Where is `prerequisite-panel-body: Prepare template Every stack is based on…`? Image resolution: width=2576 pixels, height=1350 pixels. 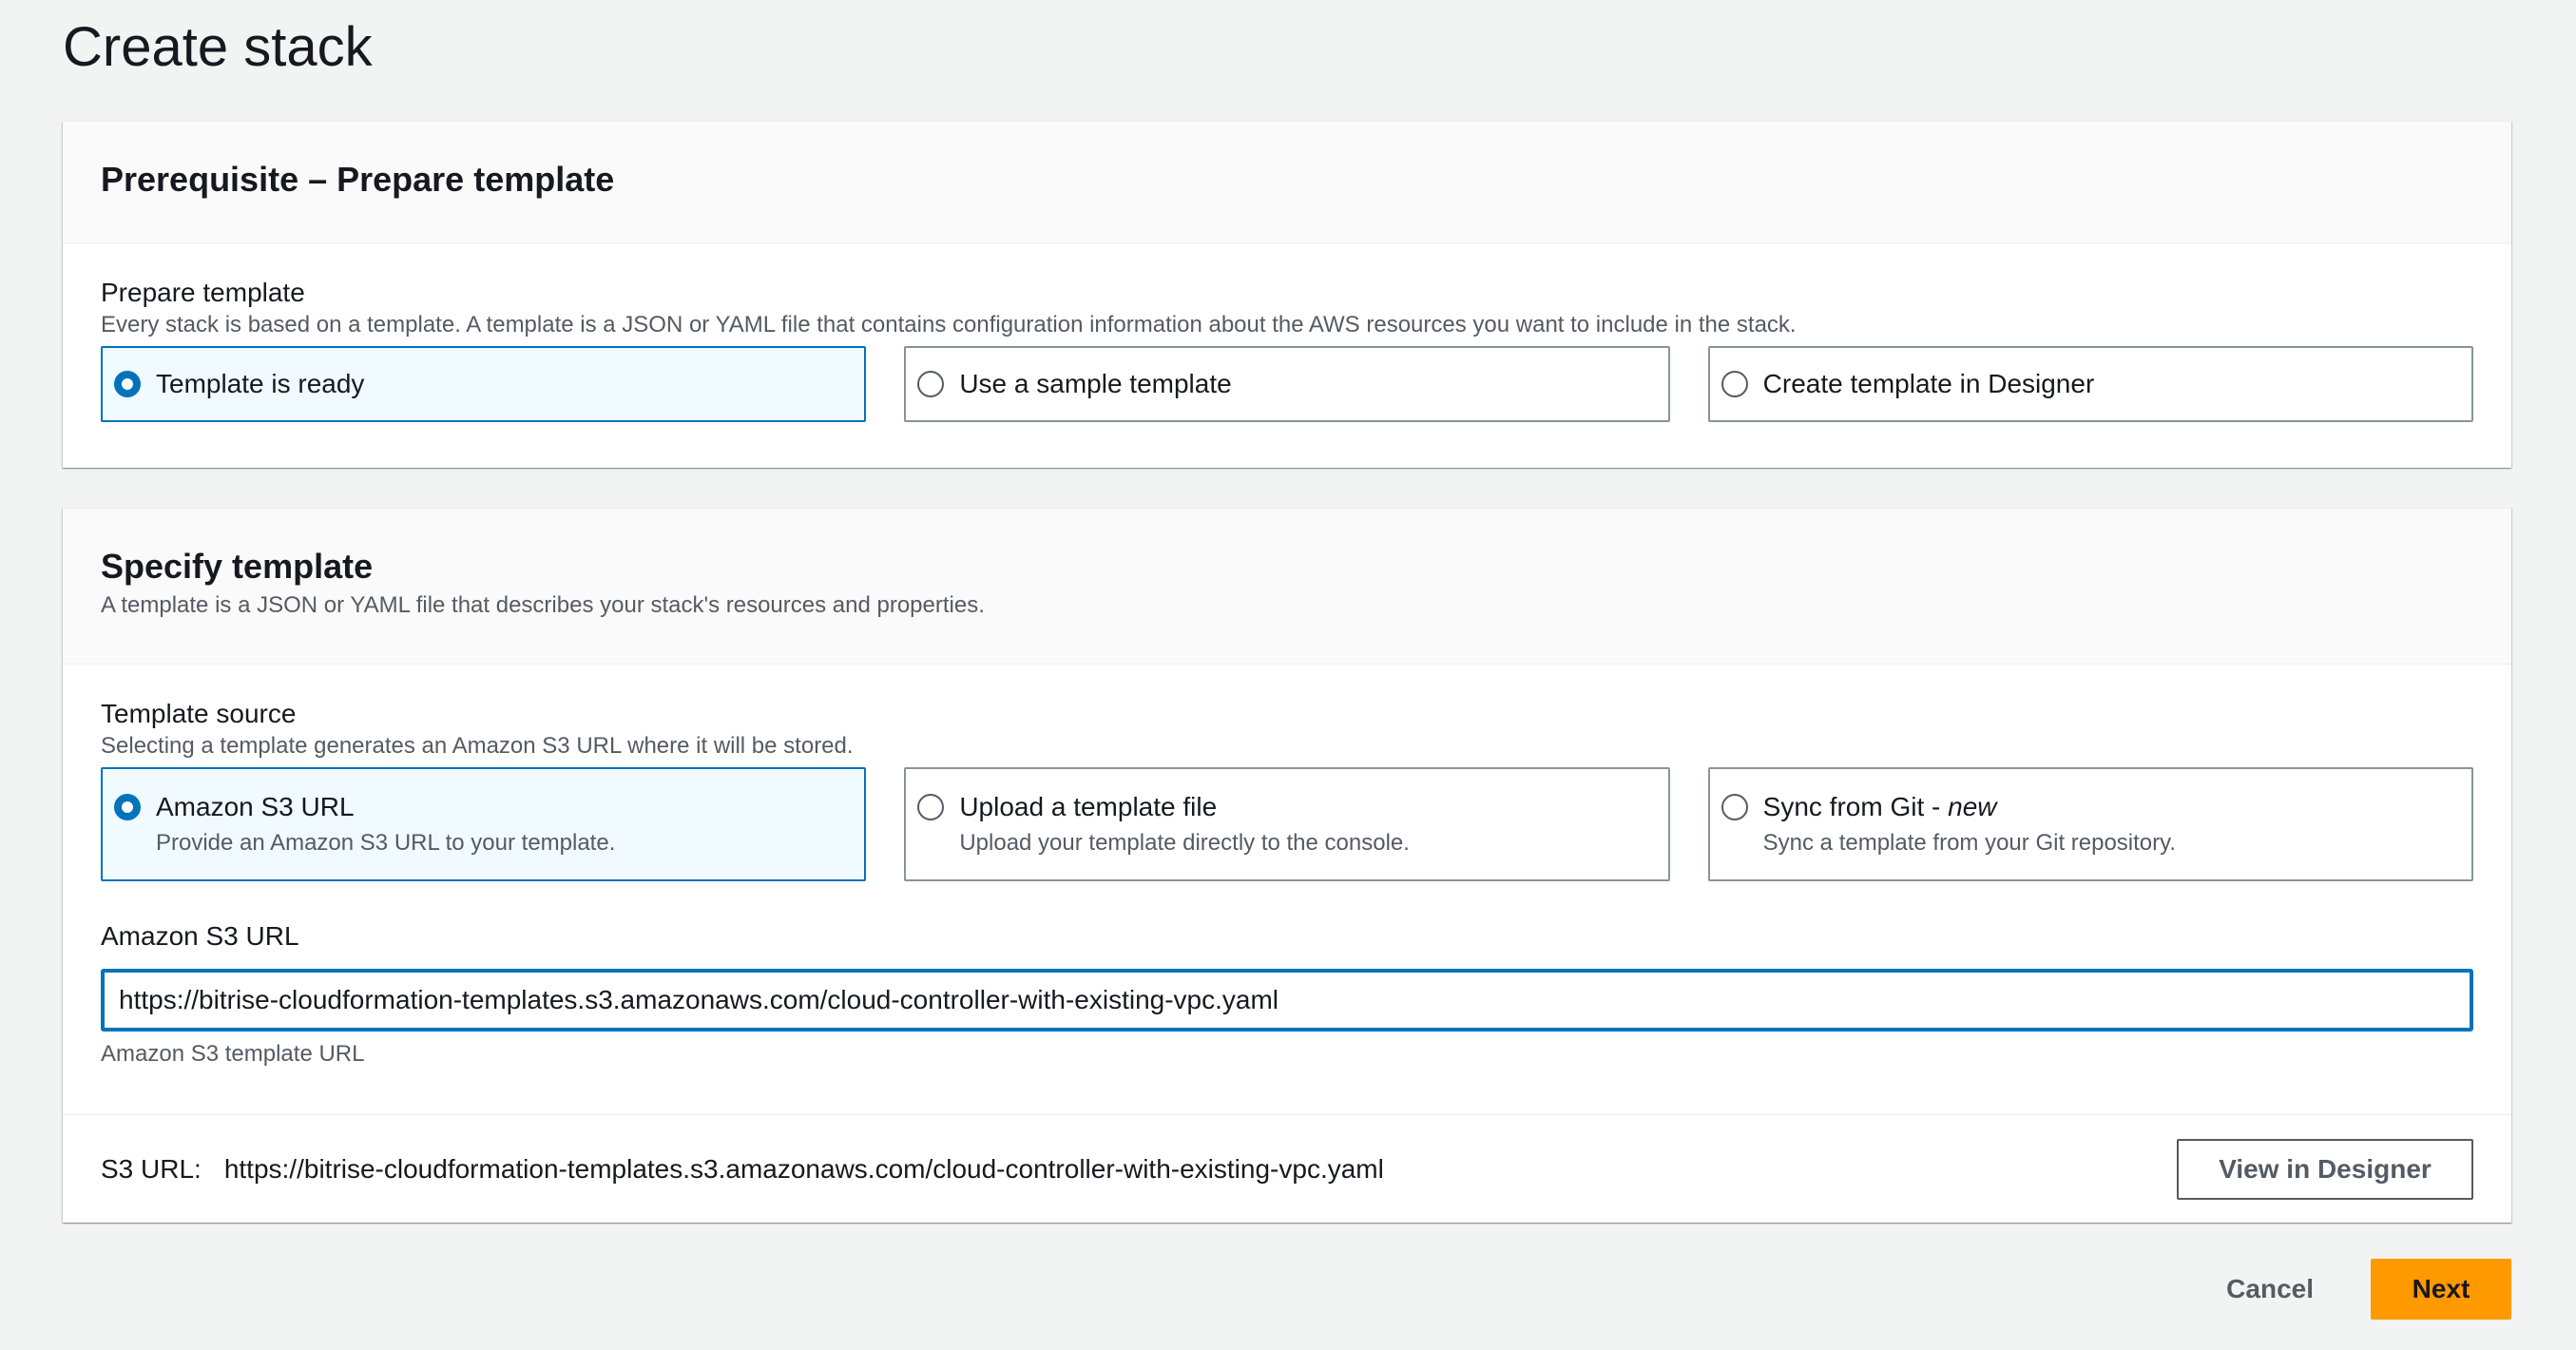
prerequisite-panel-body: Prepare template Every stack is based on… is located at coordinates (1287, 332).